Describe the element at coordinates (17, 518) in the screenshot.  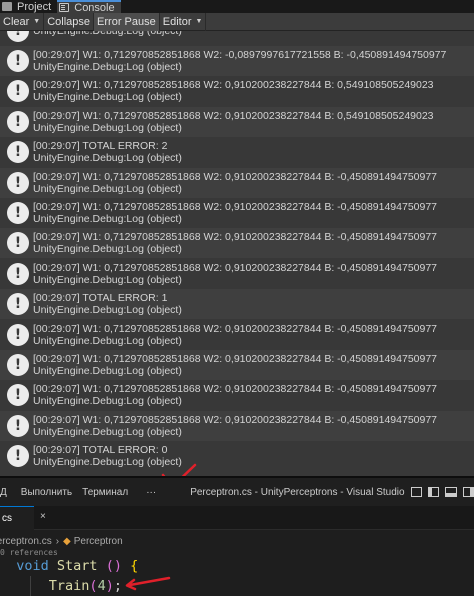
I see `tab-perceptron-cs: cs` at that location.